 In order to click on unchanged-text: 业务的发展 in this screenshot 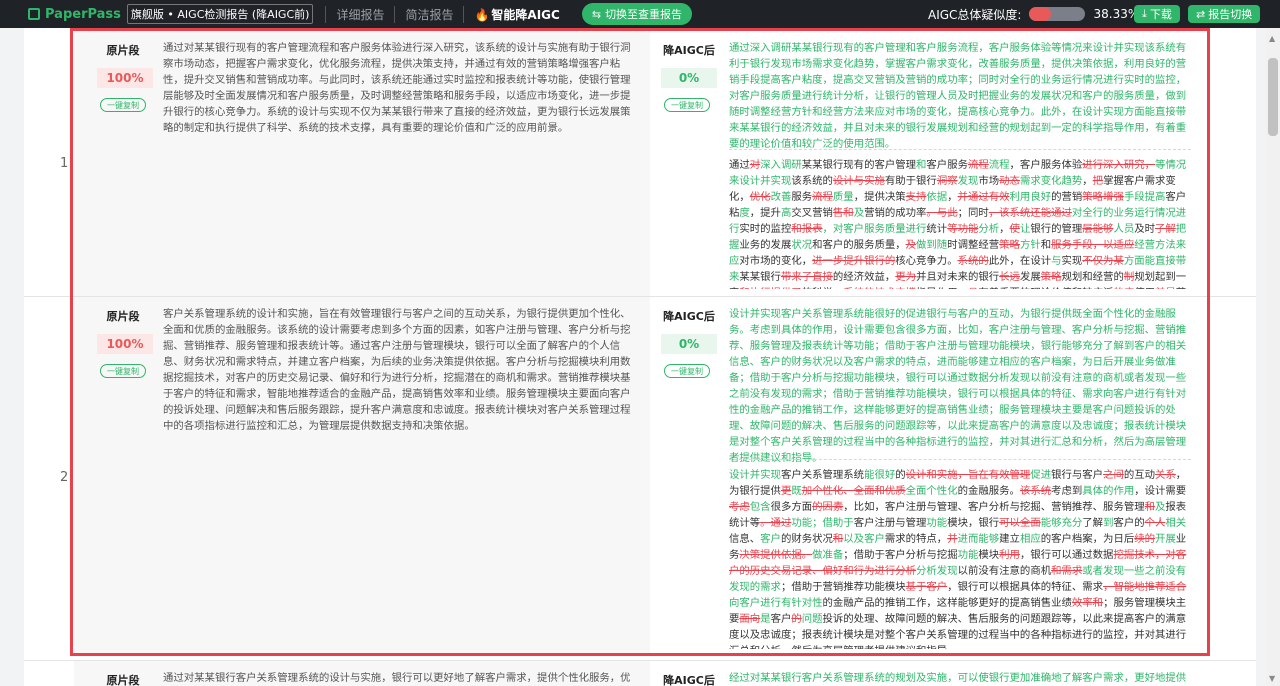, I will do `click(765, 245)`.